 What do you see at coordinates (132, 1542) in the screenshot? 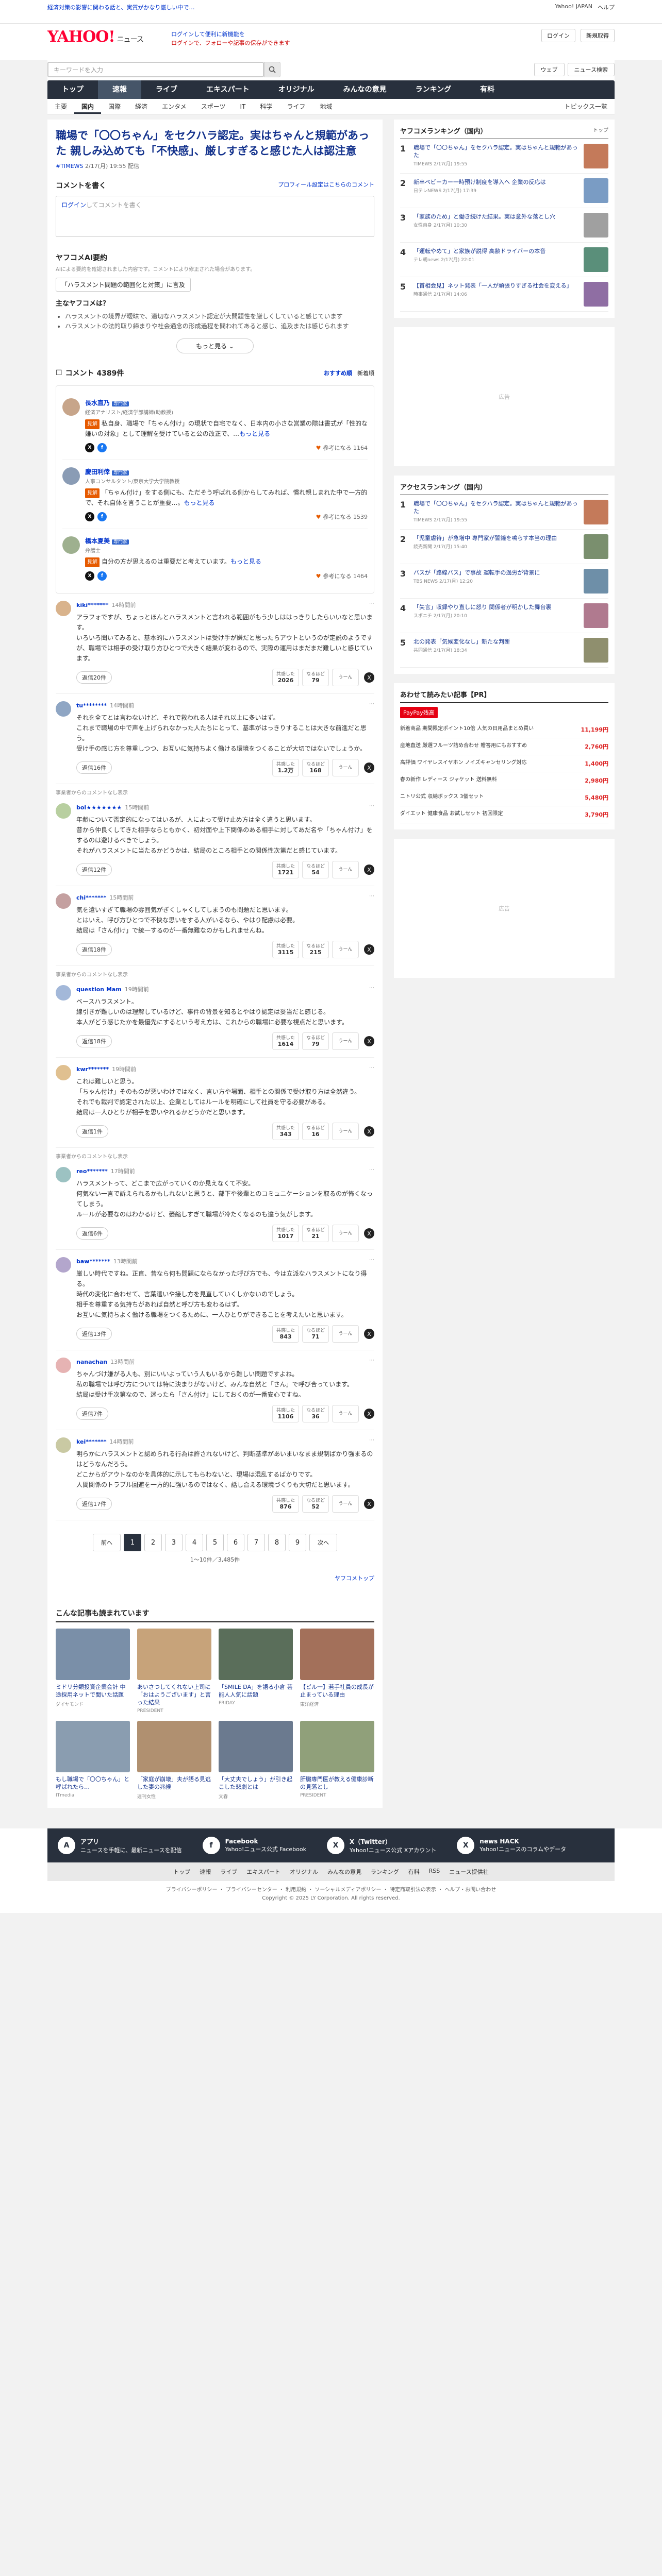
I see `page-button: 1` at bounding box center [132, 1542].